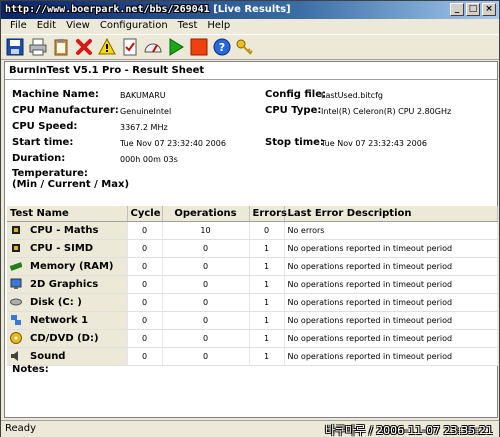  What do you see at coordinates (67, 214) in the screenshot?
I see `col-test-name: Test Name` at bounding box center [67, 214].